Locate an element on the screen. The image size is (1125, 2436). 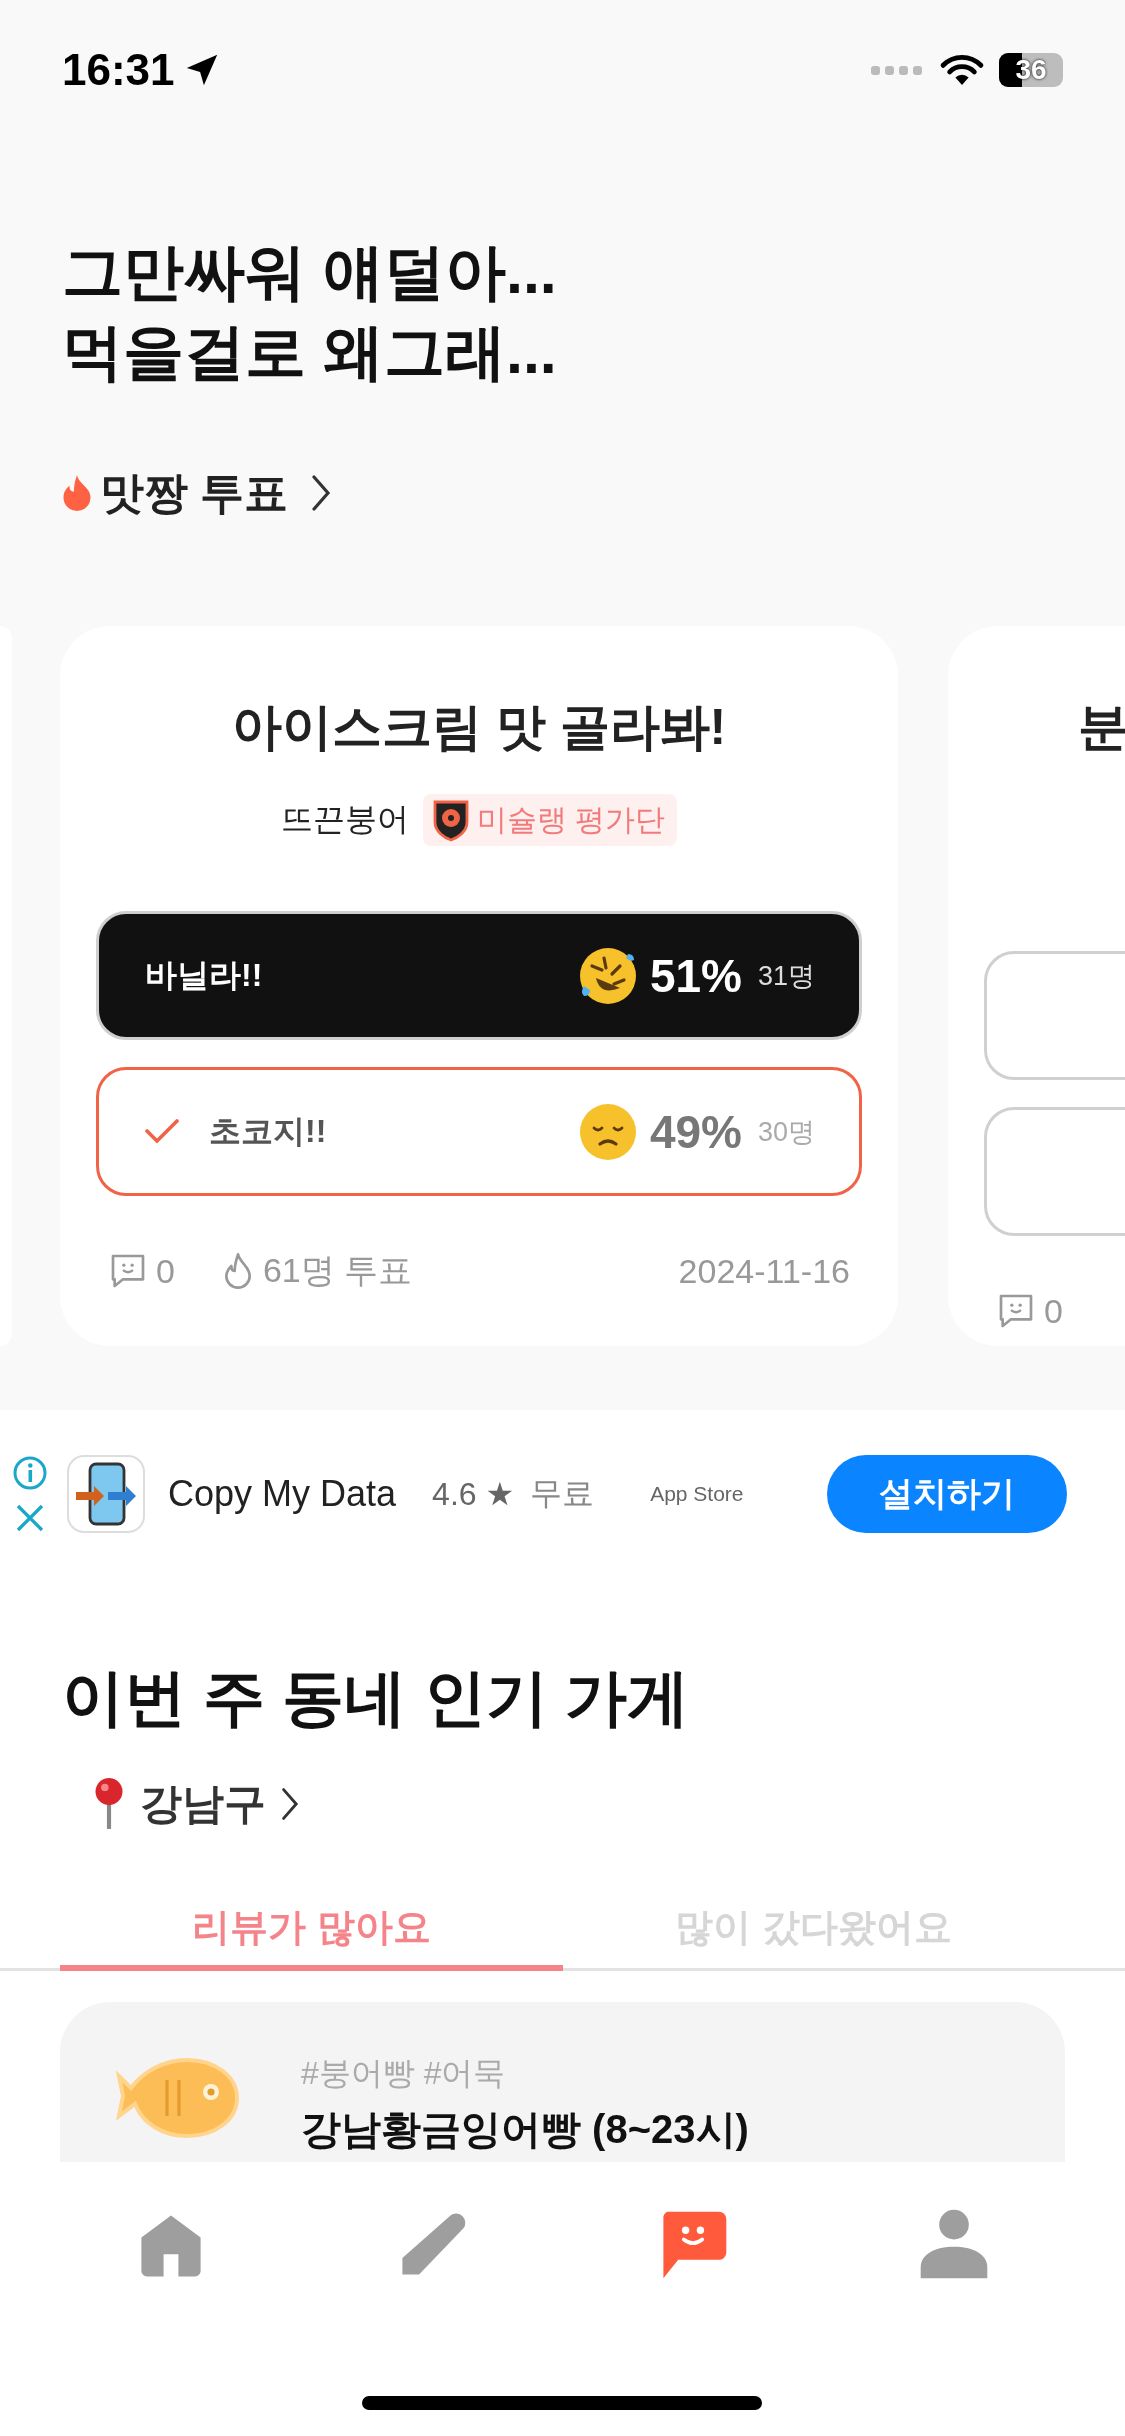
store-tags: #붕어빵 #어묵 is located at coordinates (525, 2074).